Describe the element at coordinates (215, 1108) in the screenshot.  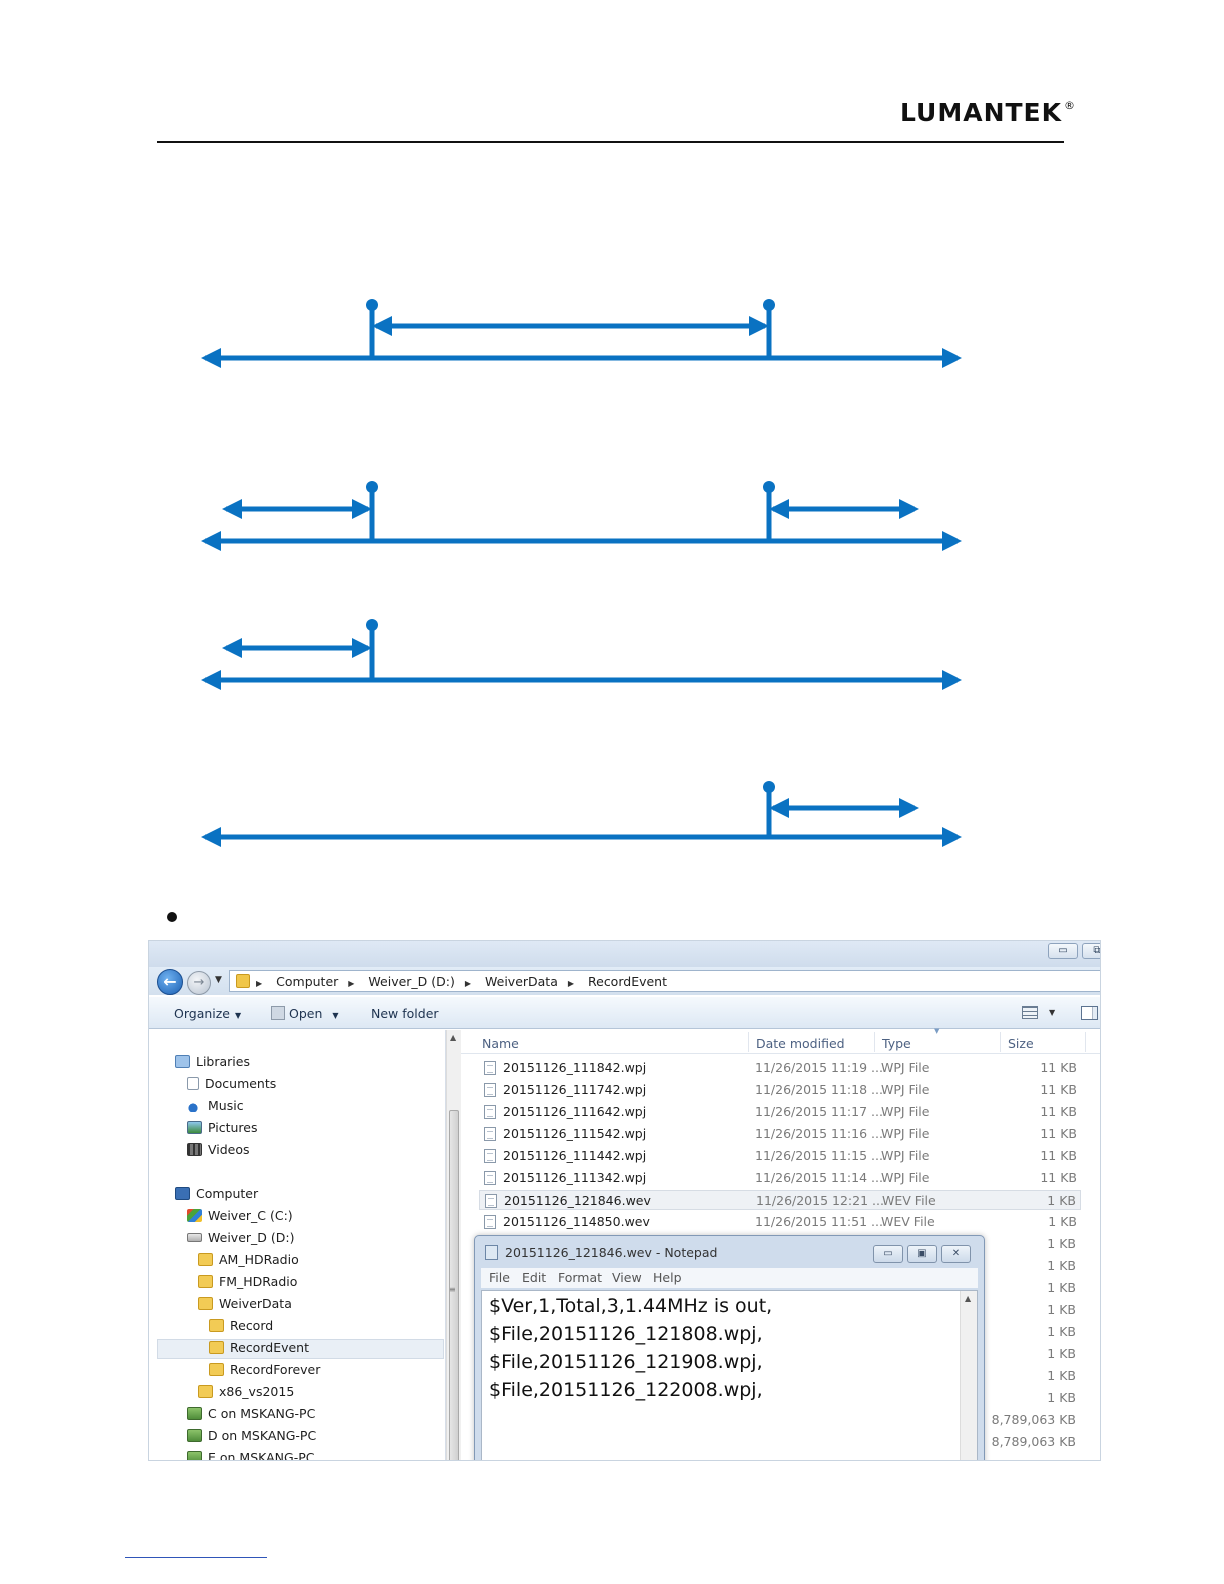
I see `tree-item-music: Music` at that location.